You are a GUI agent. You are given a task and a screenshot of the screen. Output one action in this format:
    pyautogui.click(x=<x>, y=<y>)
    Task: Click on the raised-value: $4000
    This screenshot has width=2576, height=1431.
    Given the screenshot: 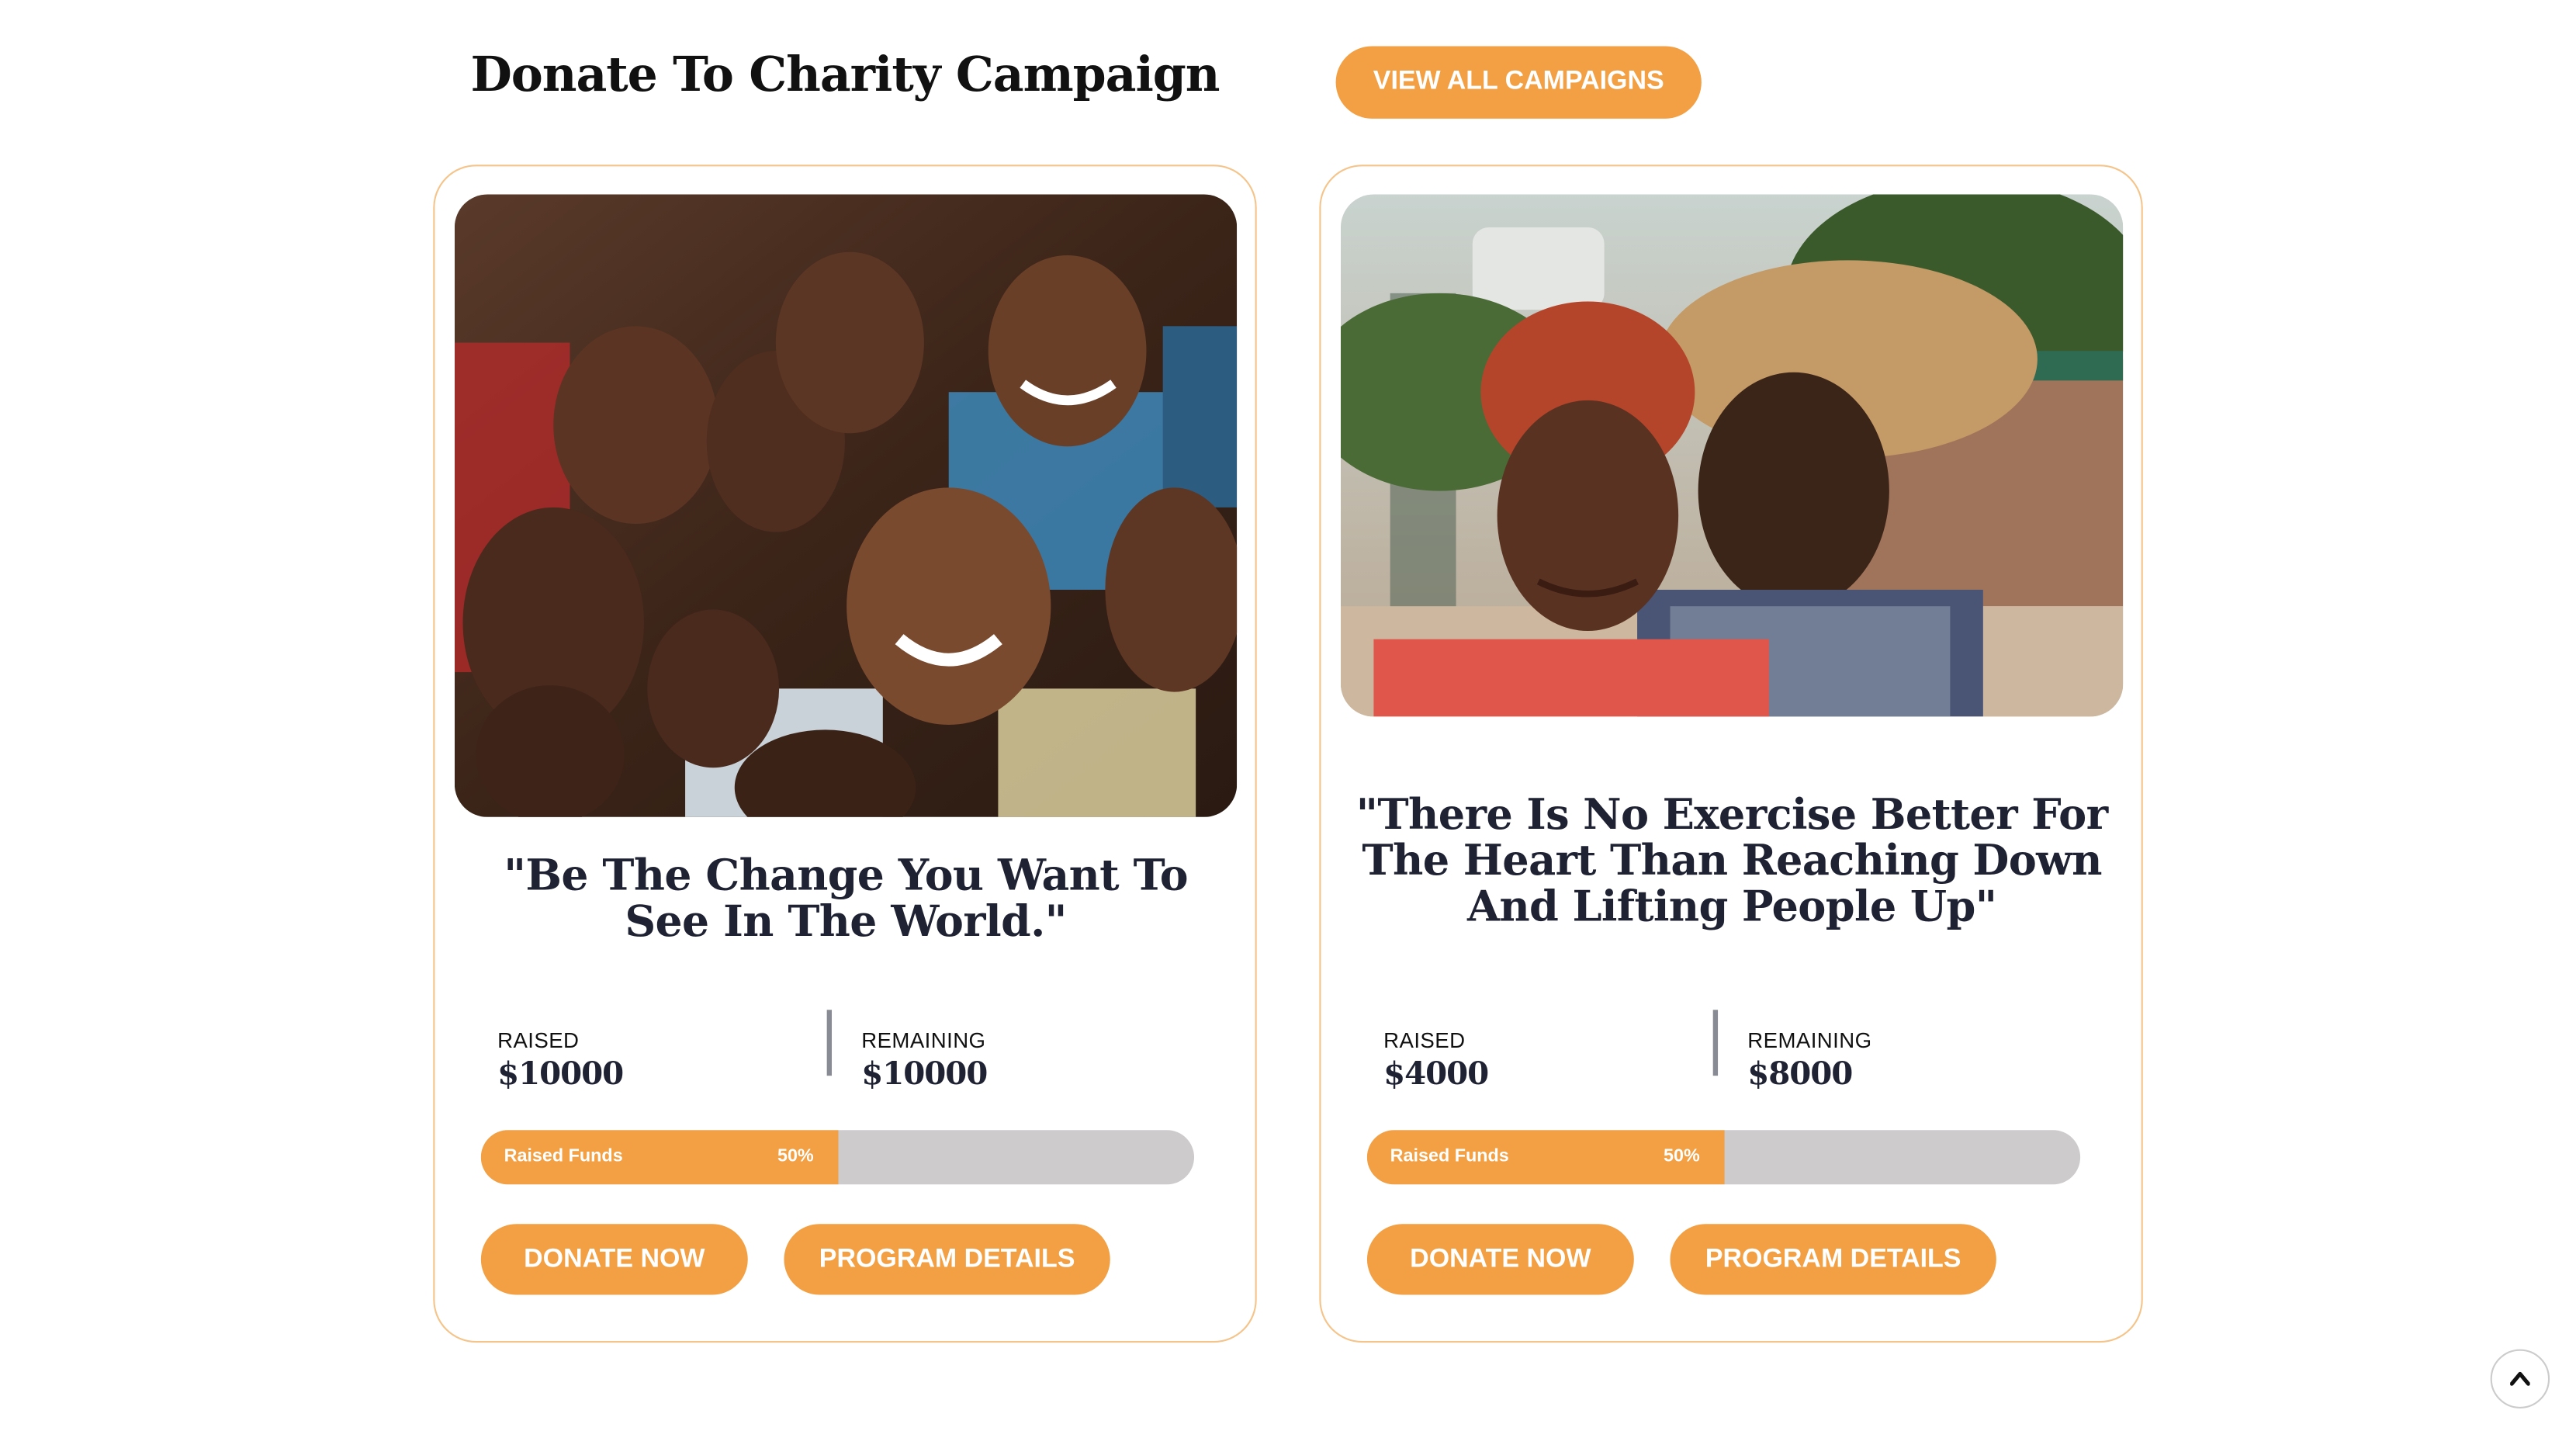 What is the action you would take?
    pyautogui.click(x=1436, y=1074)
    